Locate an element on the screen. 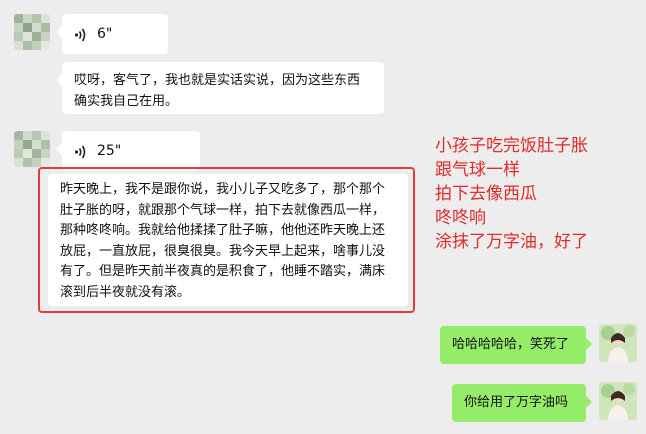 Image resolution: width=646 pixels, height=434 pixels. message-text: 哎呀，客气了，我也就是实话实说，因为这些东西确实我自己在用。 is located at coordinates (217, 91).